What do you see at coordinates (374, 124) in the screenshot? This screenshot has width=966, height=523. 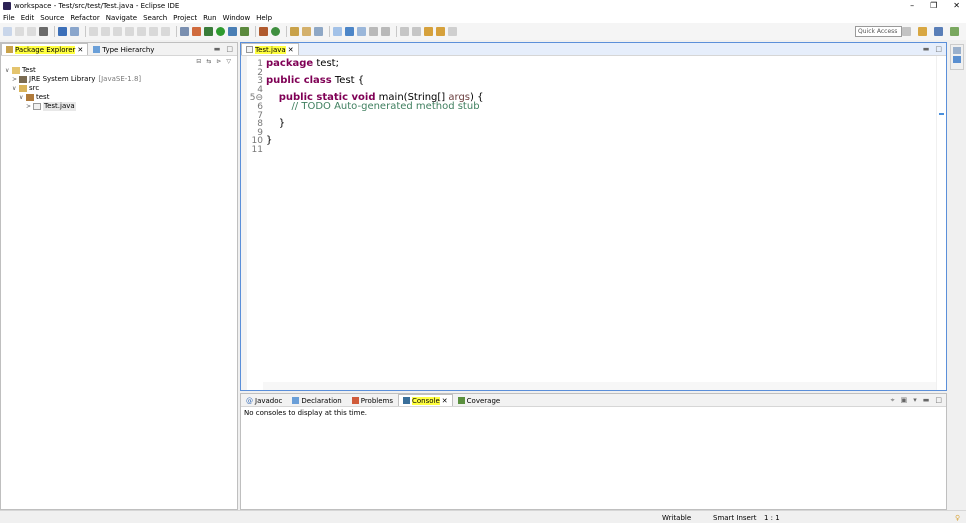 I see `code-line: }` at bounding box center [374, 124].